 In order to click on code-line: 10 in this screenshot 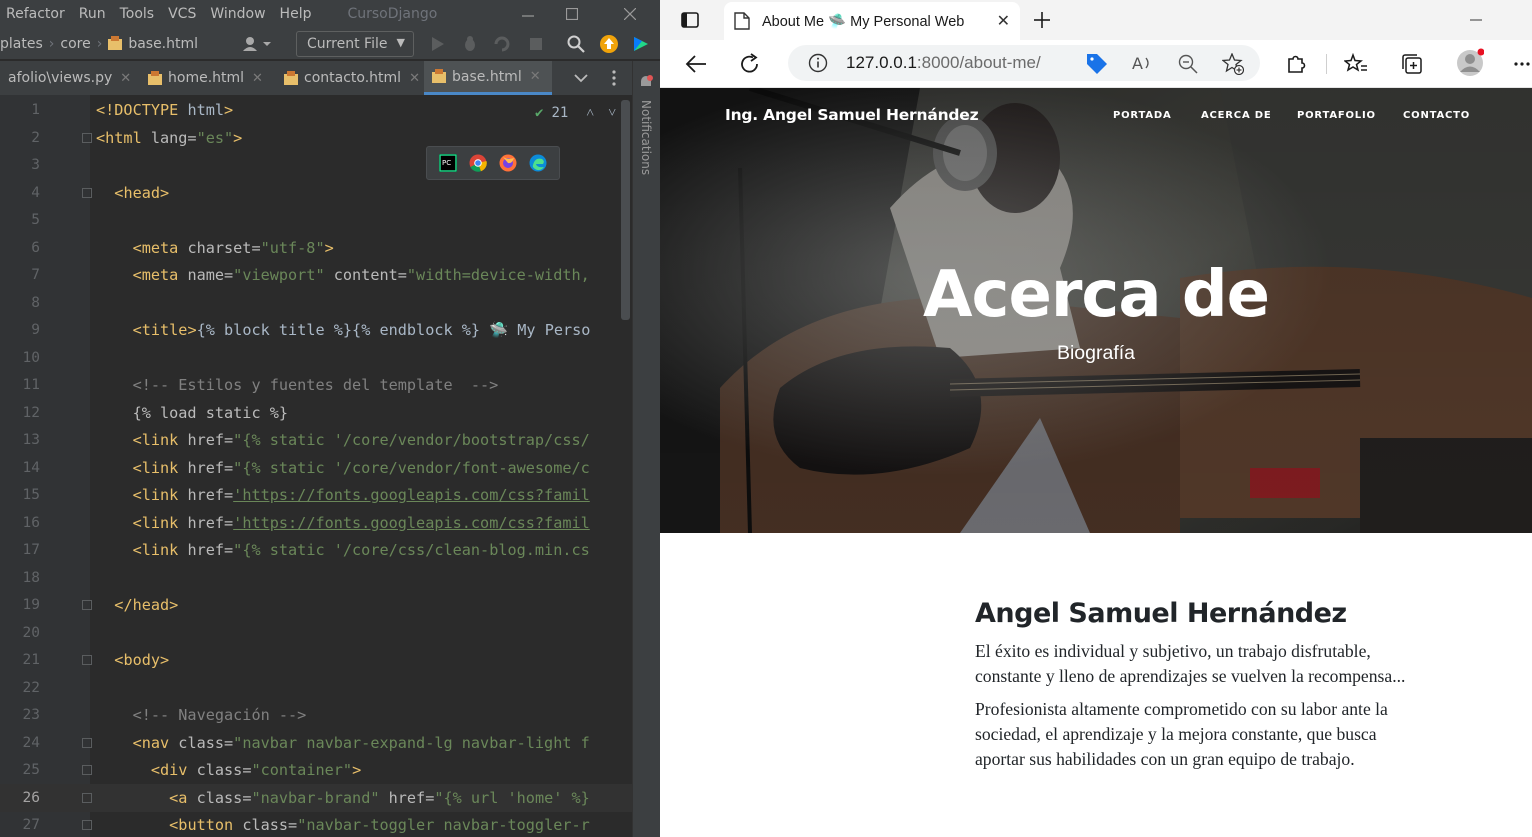, I will do `click(316, 358)`.